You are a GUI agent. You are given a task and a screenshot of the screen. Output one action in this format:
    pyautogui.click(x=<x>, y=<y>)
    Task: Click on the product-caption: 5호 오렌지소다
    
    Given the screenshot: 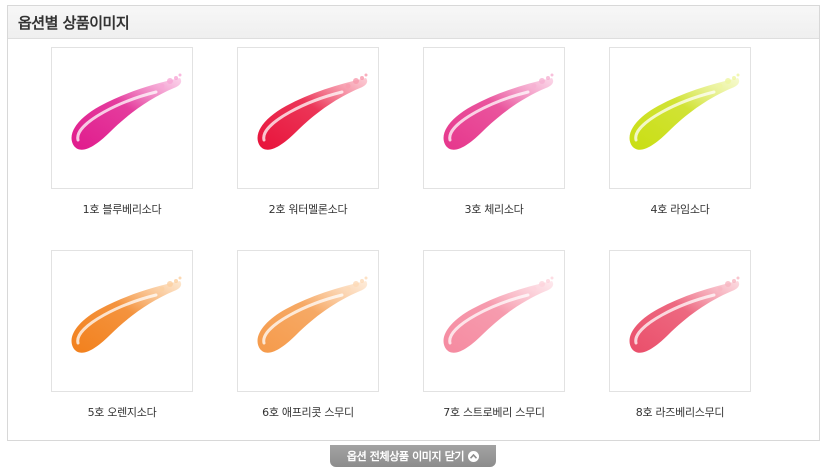 What is the action you would take?
    pyautogui.click(x=122, y=412)
    